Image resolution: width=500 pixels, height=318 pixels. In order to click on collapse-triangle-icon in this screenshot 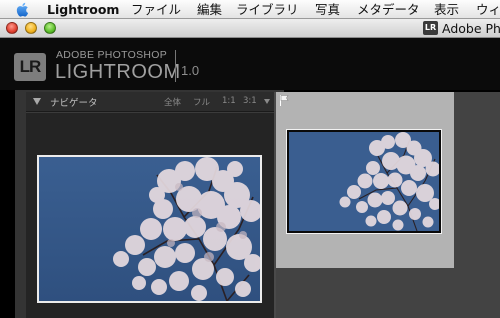, I will do `click(37, 101)`.